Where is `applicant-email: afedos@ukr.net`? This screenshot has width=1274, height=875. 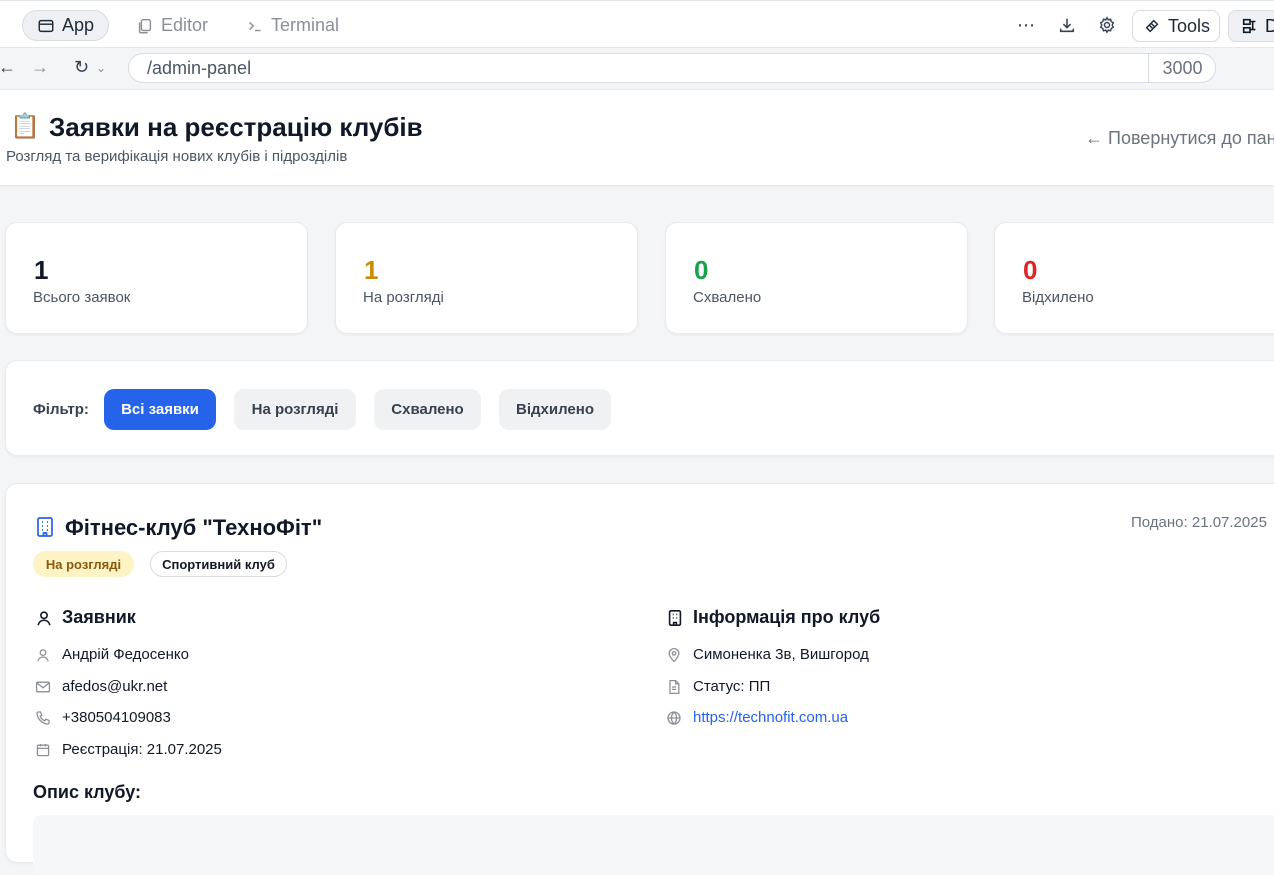
applicant-email: afedos@ukr.net is located at coordinates (115, 686).